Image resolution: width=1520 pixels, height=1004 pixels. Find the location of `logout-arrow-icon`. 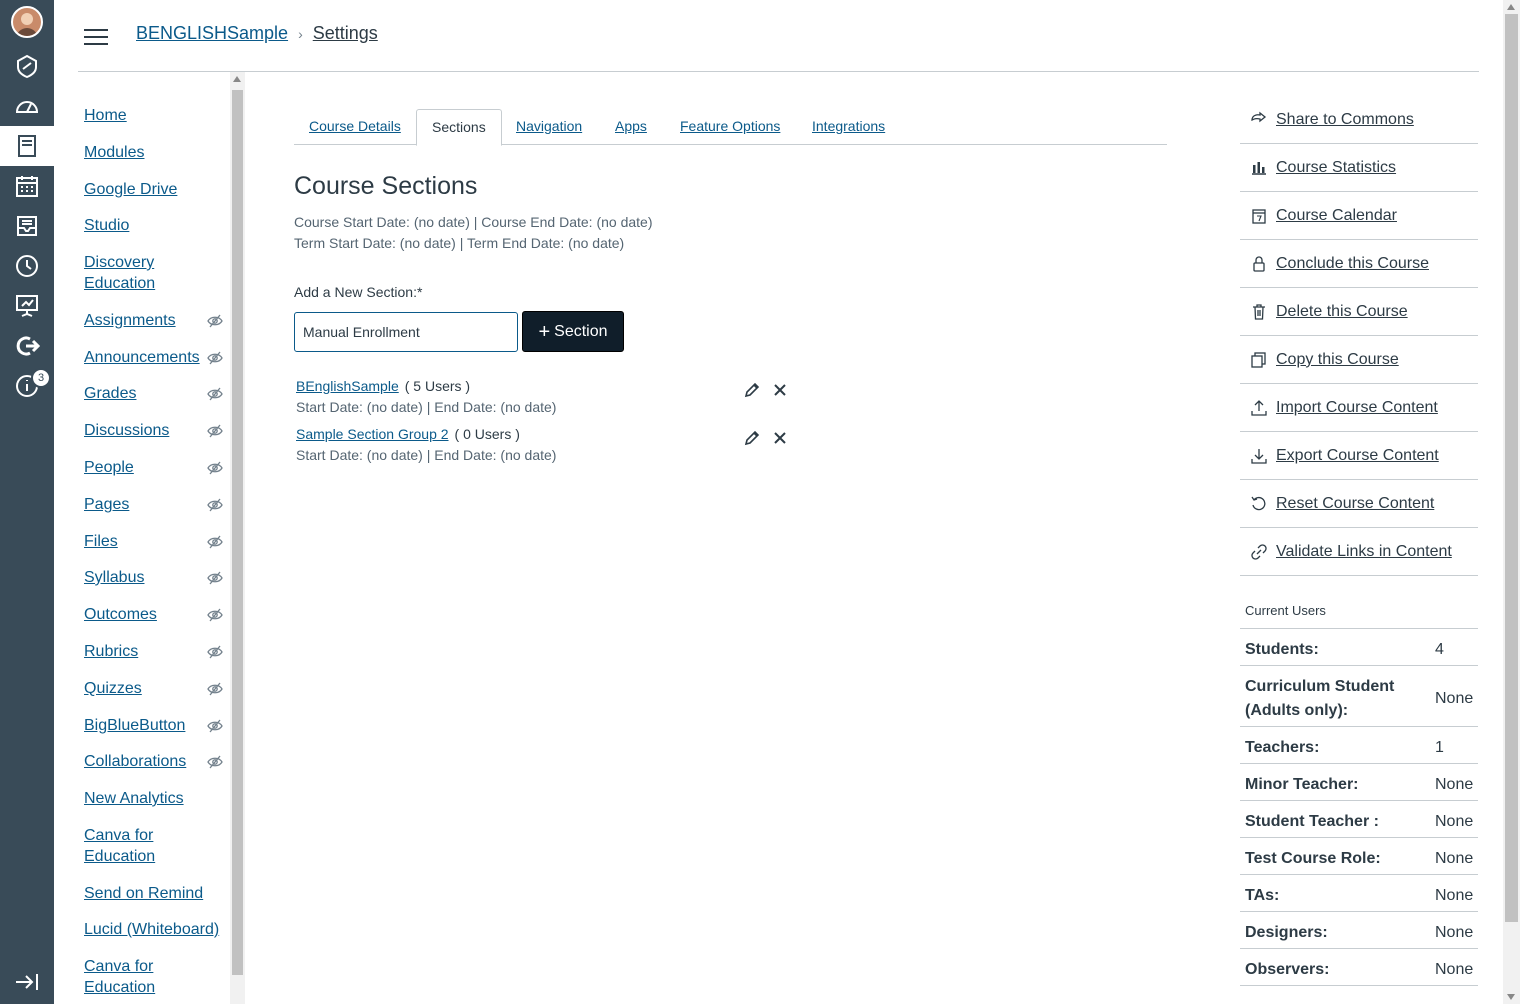

logout-arrow-icon is located at coordinates (27, 346).